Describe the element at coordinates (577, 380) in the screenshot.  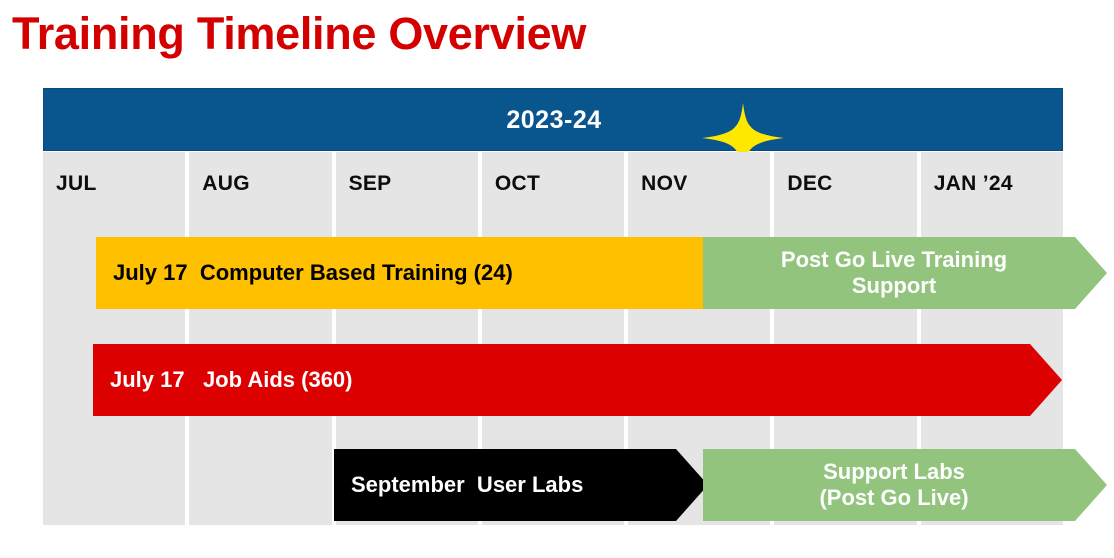
I see `timeline-bar-job-aids: July 17 Job Aids (360)` at that location.